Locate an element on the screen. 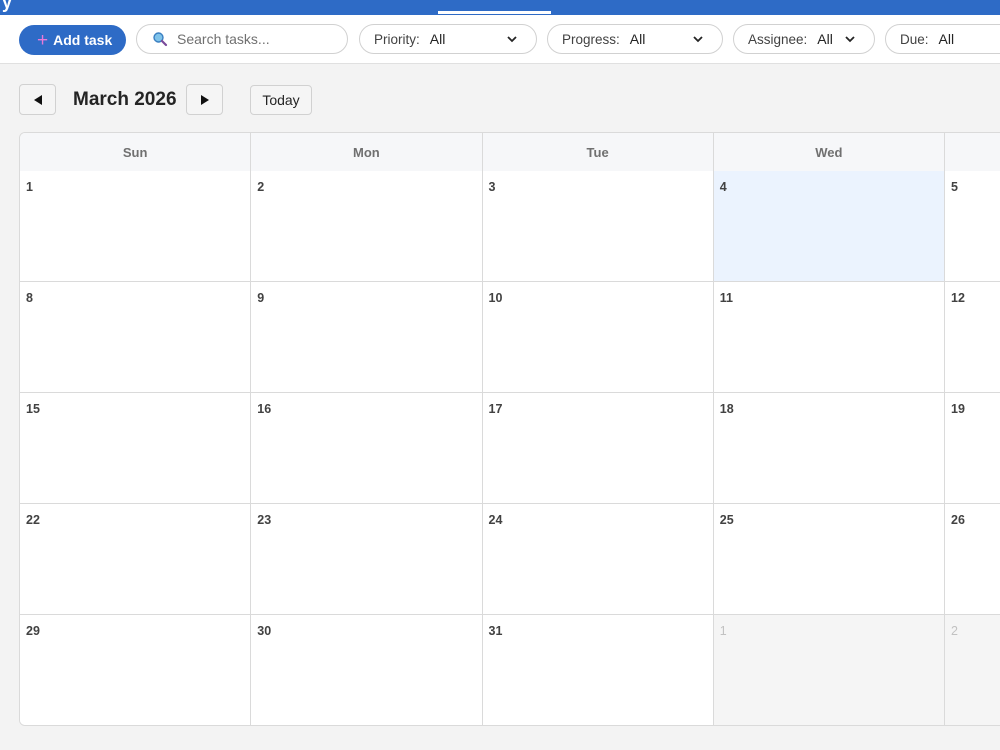 The image size is (1000, 750). calendar-day: 9 is located at coordinates (367, 337).